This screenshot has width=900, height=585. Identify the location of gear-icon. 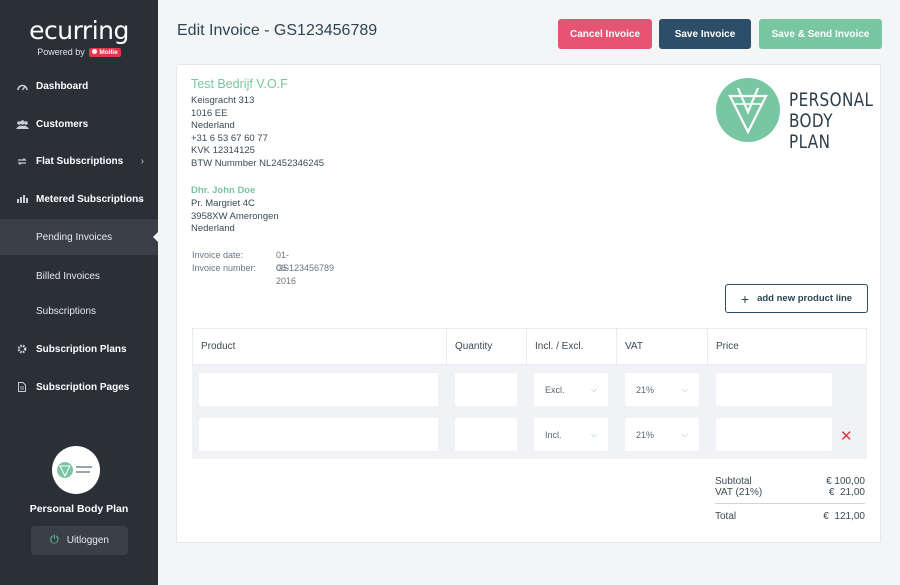
(22, 349).